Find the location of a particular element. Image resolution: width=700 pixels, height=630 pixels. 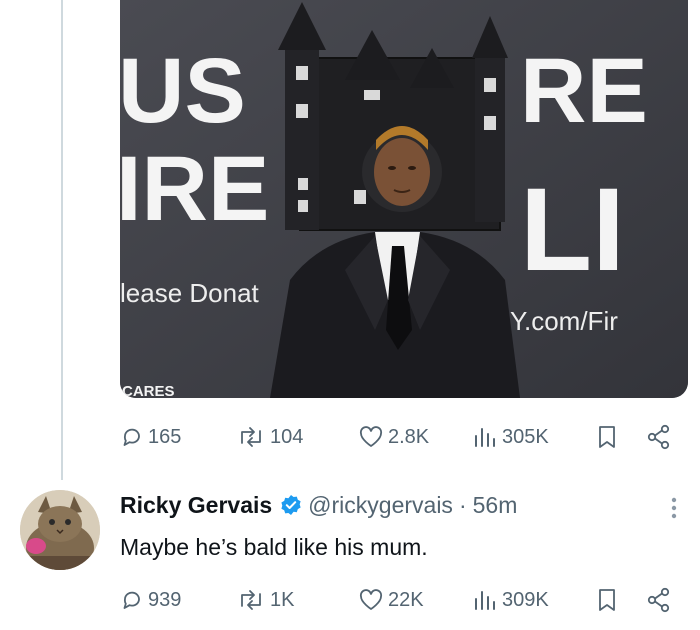

views-count: 309K is located at coordinates (525, 599).